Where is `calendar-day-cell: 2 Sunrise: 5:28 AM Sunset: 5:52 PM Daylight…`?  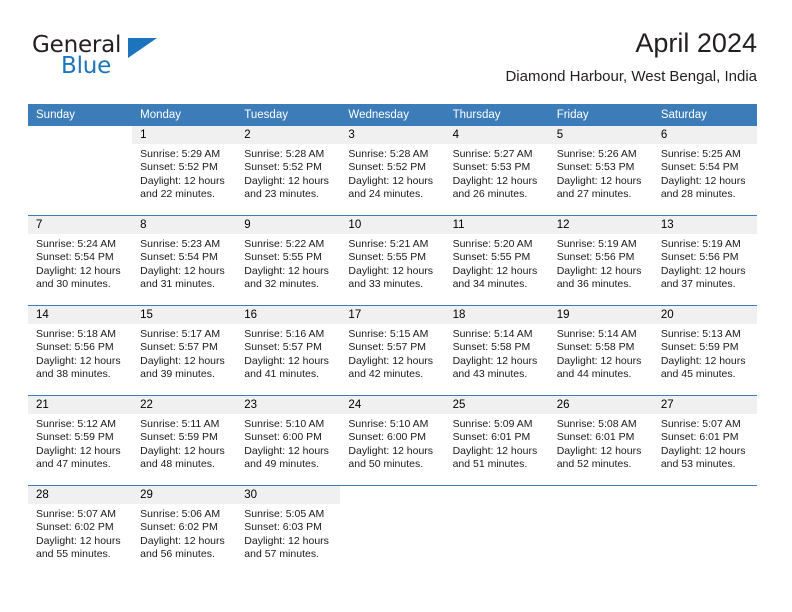 calendar-day-cell: 2 Sunrise: 5:28 AM Sunset: 5:52 PM Daylight… is located at coordinates (288, 171).